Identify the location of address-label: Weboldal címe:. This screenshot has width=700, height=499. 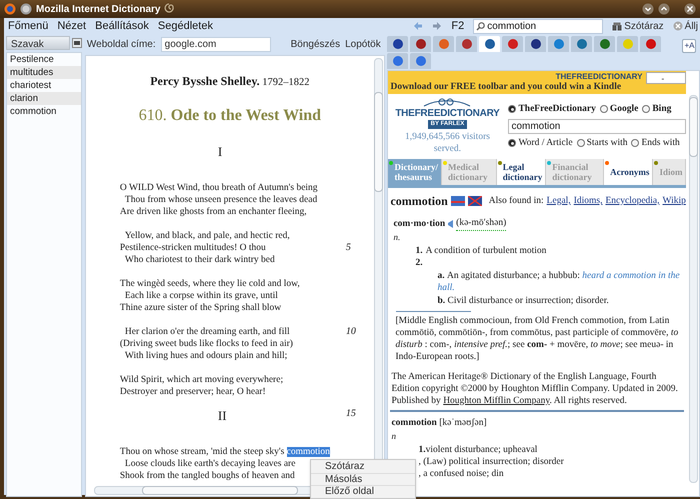
(121, 45).